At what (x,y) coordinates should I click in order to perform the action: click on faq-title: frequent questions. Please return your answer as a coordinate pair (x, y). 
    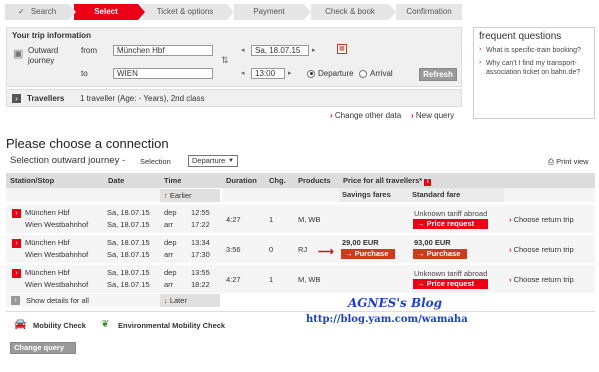
    Looking at the image, I should click on (520, 36).